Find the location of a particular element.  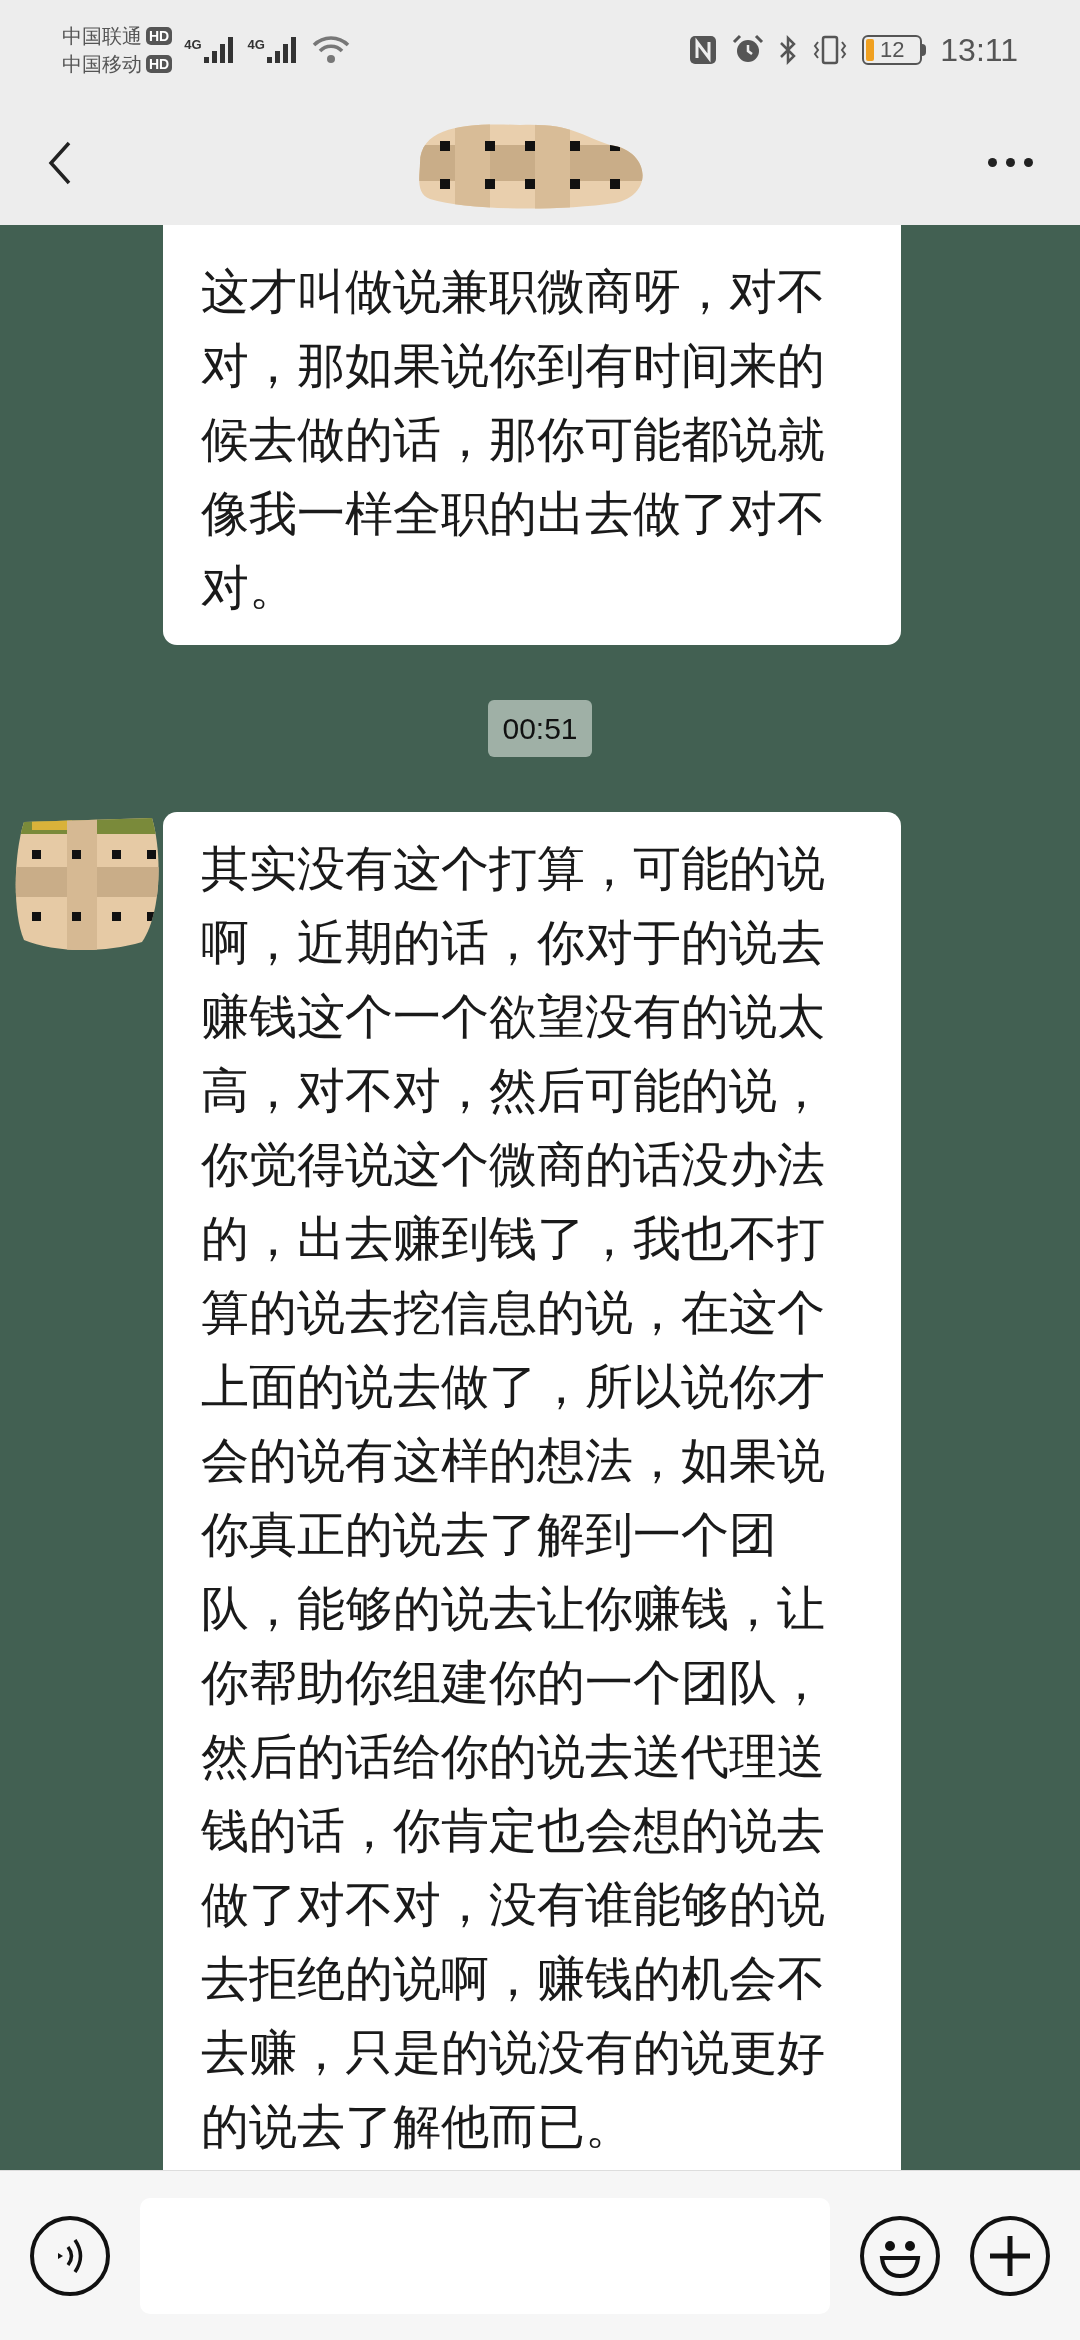

battery-level: 12 is located at coordinates (892, 50).